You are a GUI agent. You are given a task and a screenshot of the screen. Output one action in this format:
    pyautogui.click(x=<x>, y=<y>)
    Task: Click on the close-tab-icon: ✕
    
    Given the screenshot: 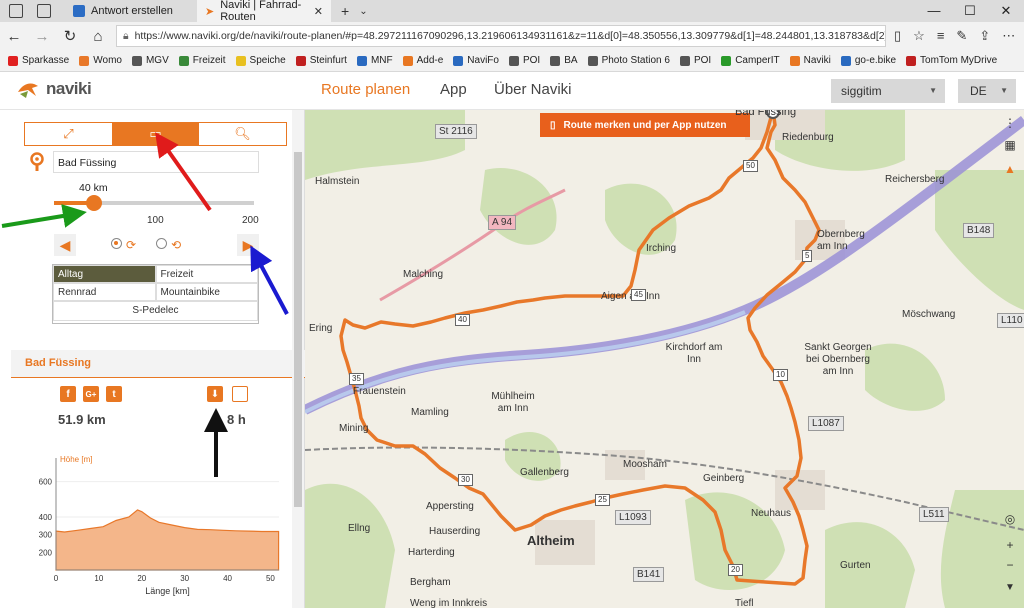 What is the action you would take?
    pyautogui.click(x=318, y=11)
    